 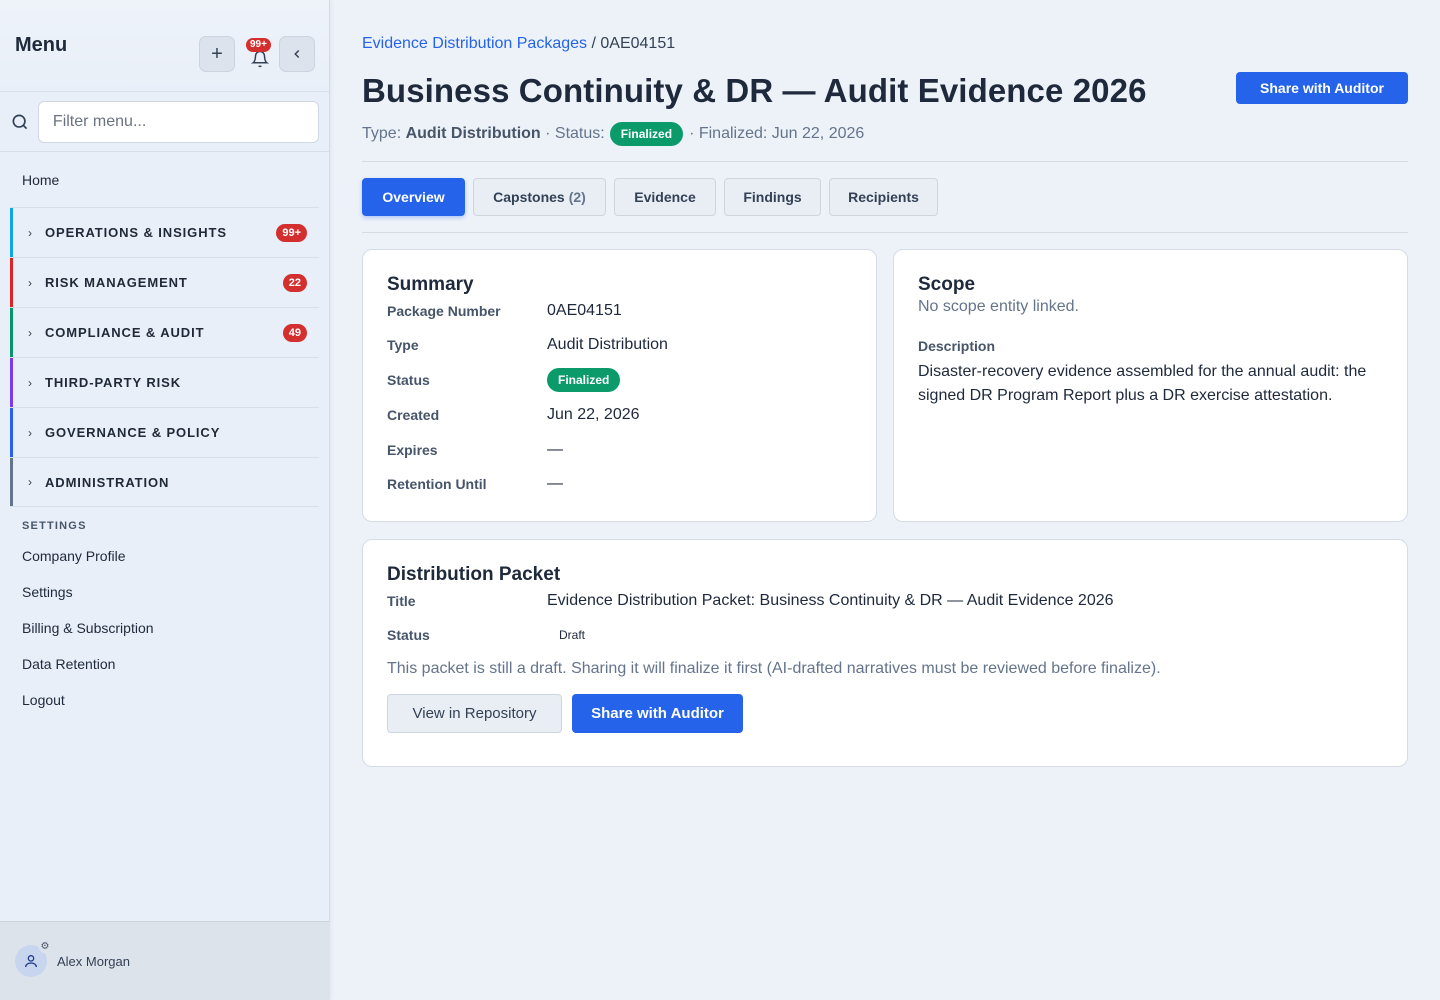 I want to click on sidebar-group-third-party-risk: › THIRD-PARTY RISK, so click(x=164, y=382).